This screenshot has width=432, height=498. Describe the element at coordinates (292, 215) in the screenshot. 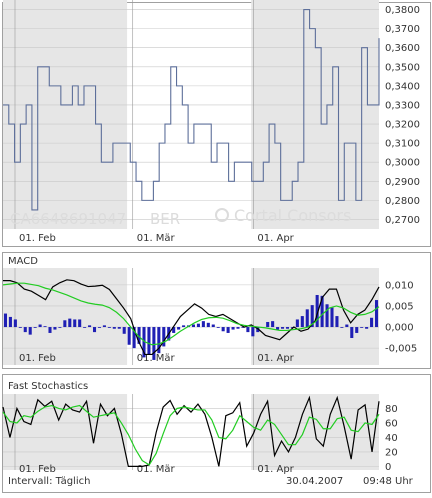

I see `watermark-brand: Cortal Consors` at that location.